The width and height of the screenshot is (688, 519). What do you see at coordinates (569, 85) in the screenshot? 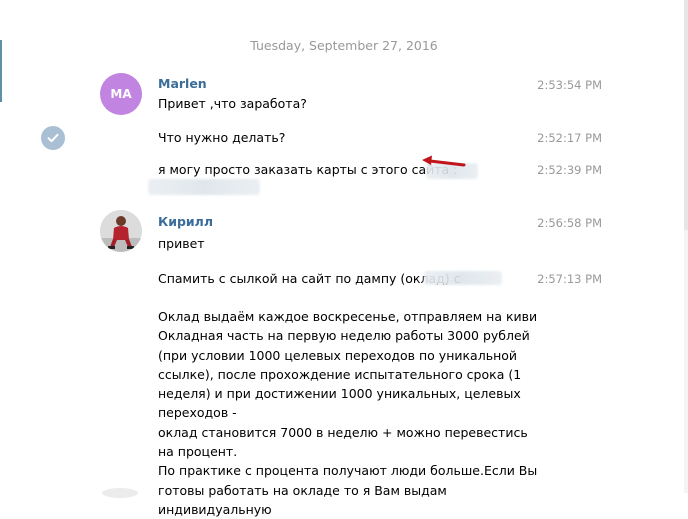
I see `message-time: 2:53:54 PM` at bounding box center [569, 85].